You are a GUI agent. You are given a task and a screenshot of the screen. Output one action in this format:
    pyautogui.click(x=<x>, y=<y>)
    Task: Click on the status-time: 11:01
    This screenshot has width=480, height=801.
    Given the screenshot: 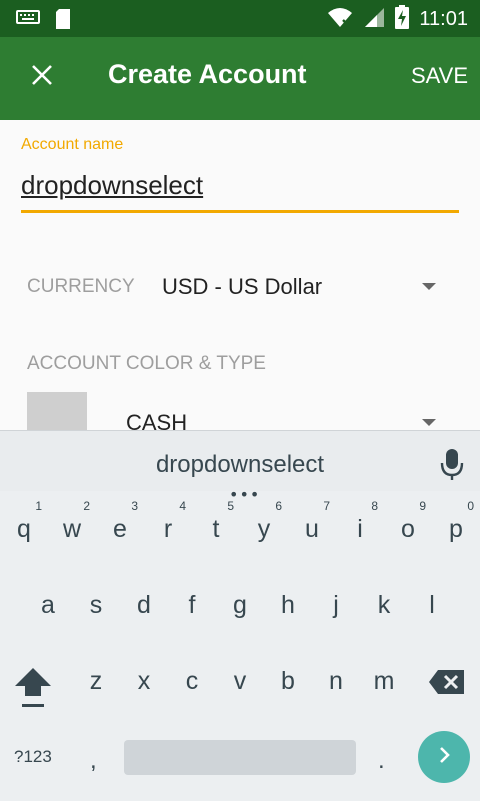 What is the action you would take?
    pyautogui.click(x=443, y=18)
    